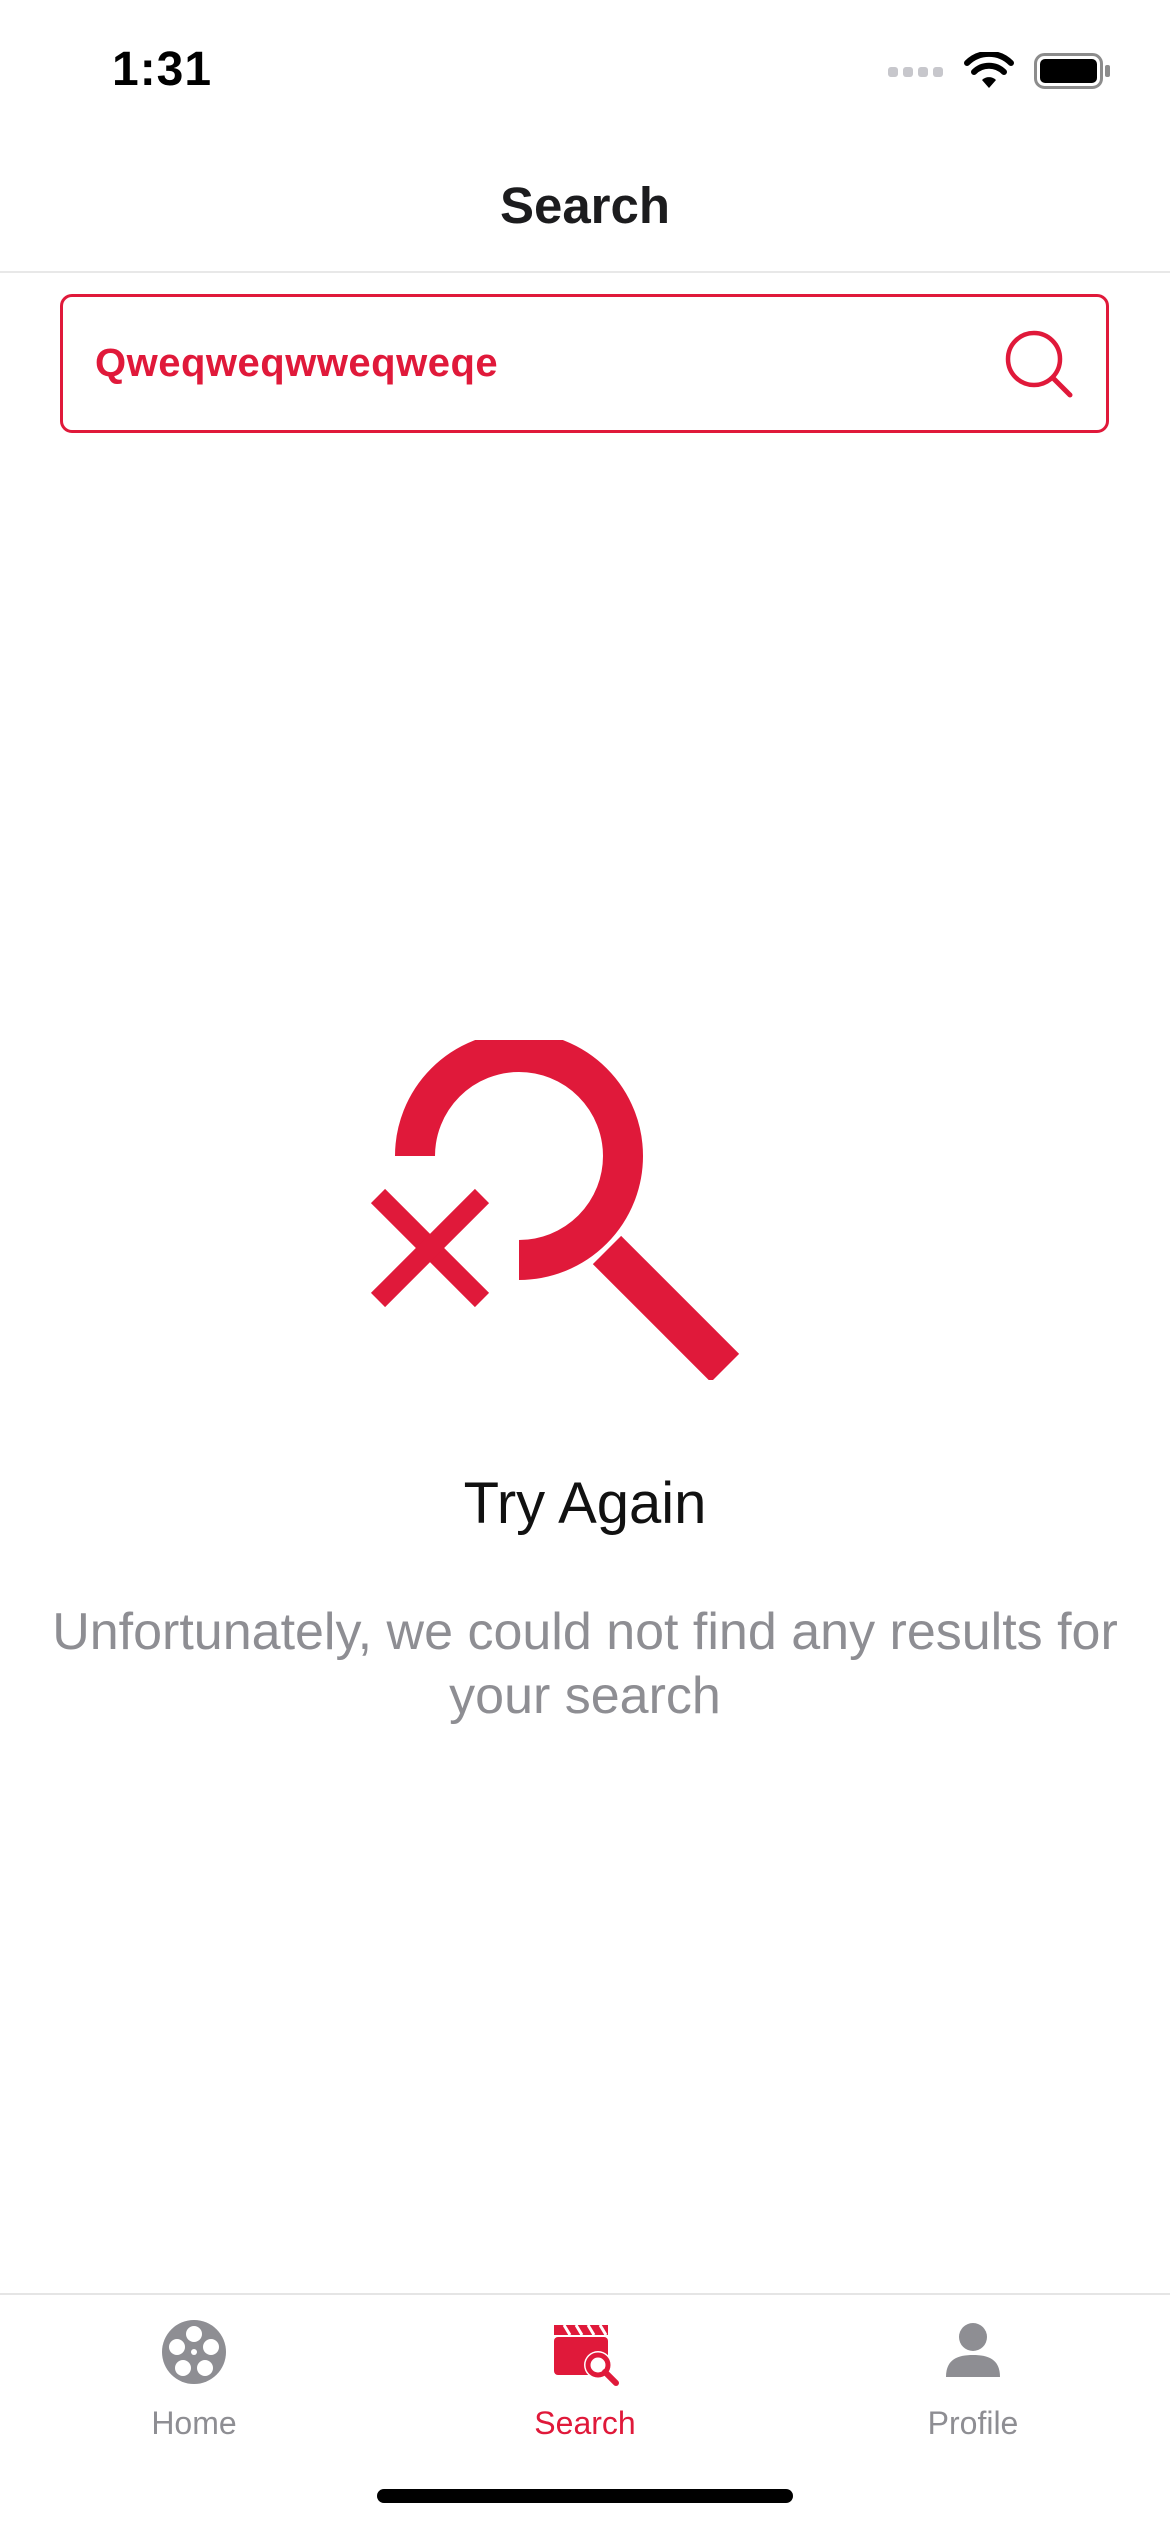  I want to click on tab-home: Home, so click(194, 2392).